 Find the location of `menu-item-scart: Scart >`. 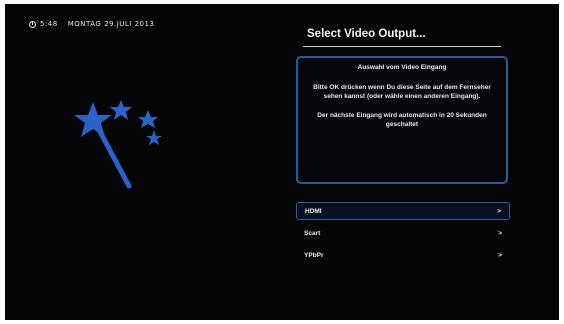

menu-item-scart: Scart > is located at coordinates (403, 233).